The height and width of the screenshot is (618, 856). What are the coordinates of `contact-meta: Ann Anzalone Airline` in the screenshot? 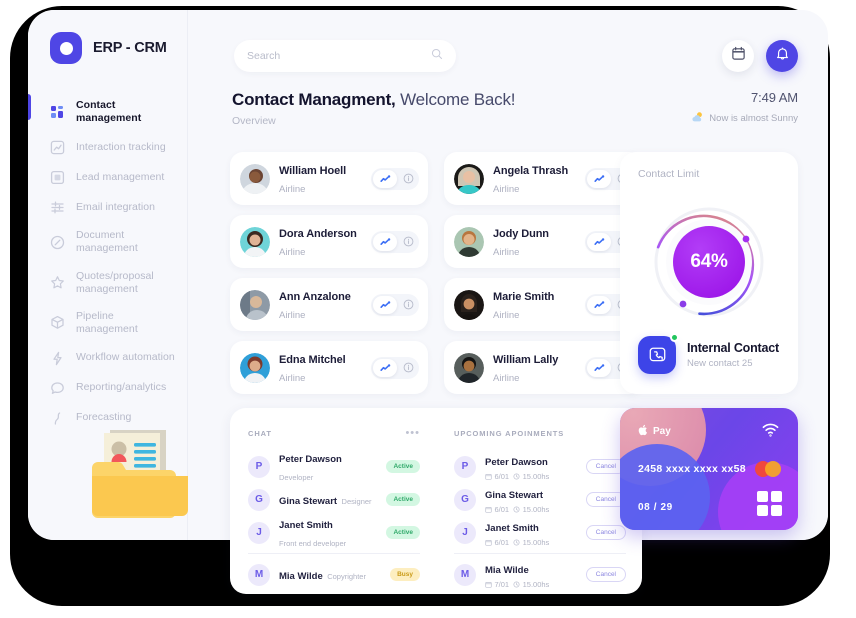 It's located at (320, 305).